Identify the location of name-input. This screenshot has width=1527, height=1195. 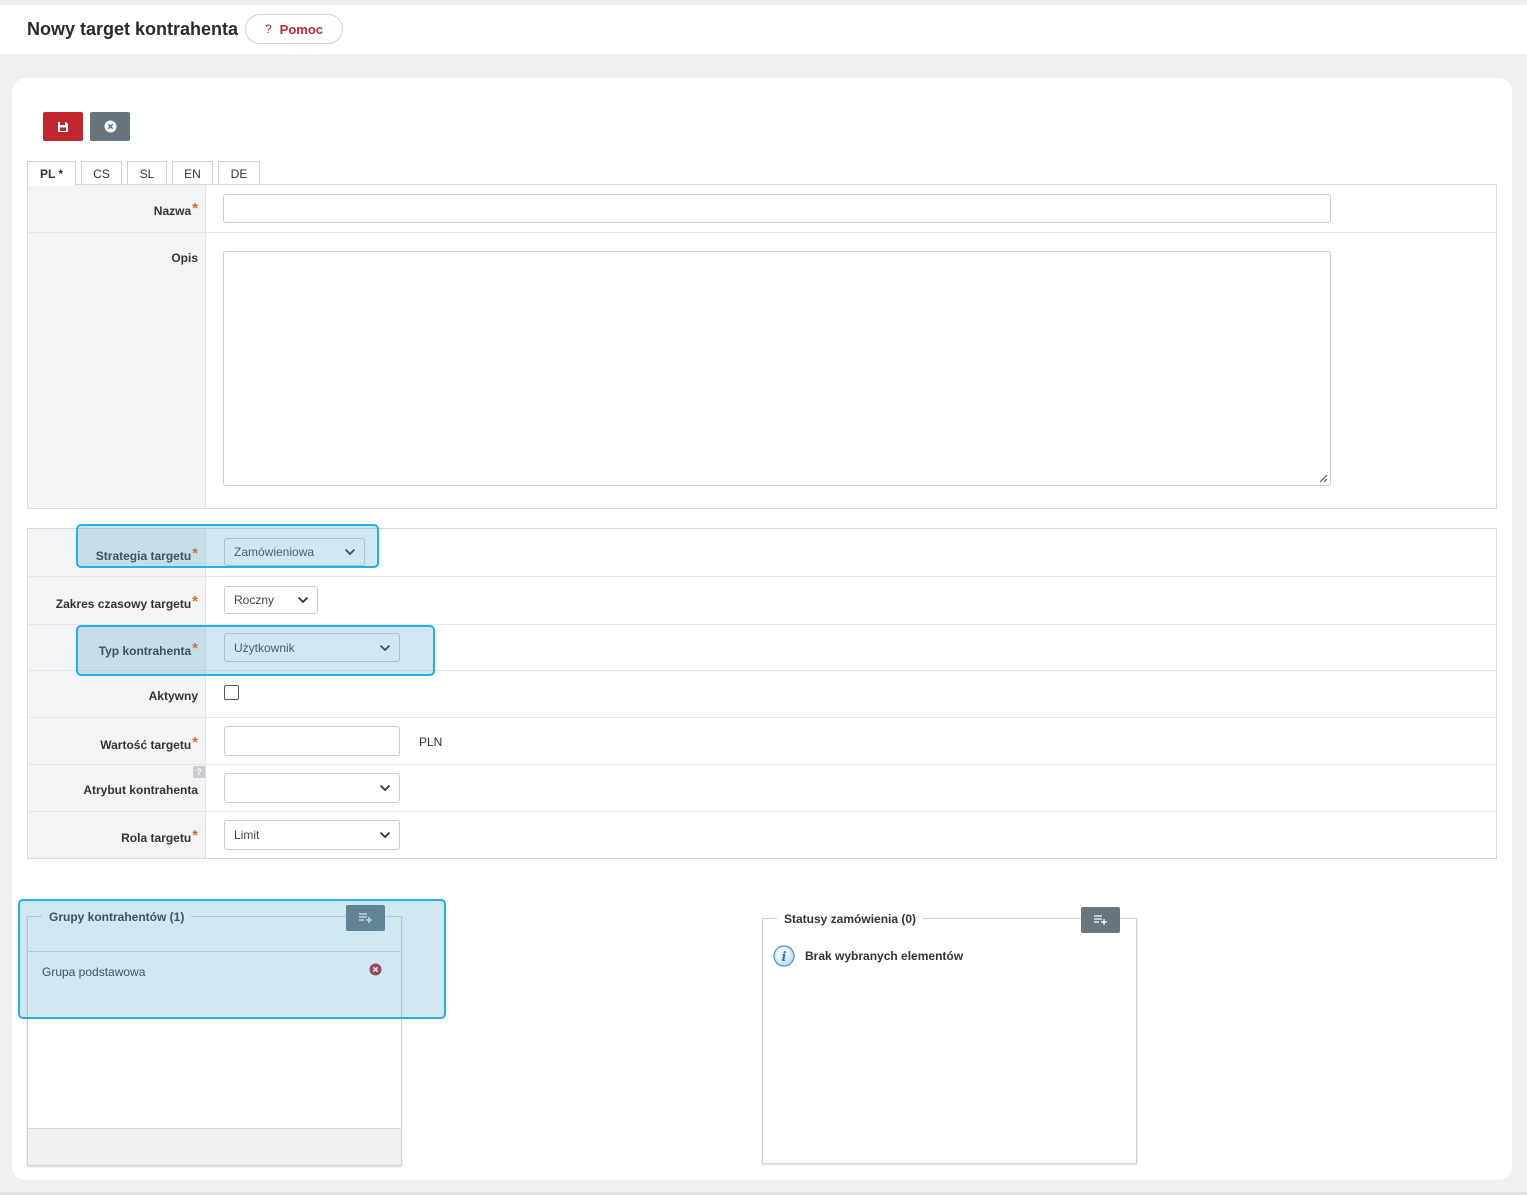
(777, 208).